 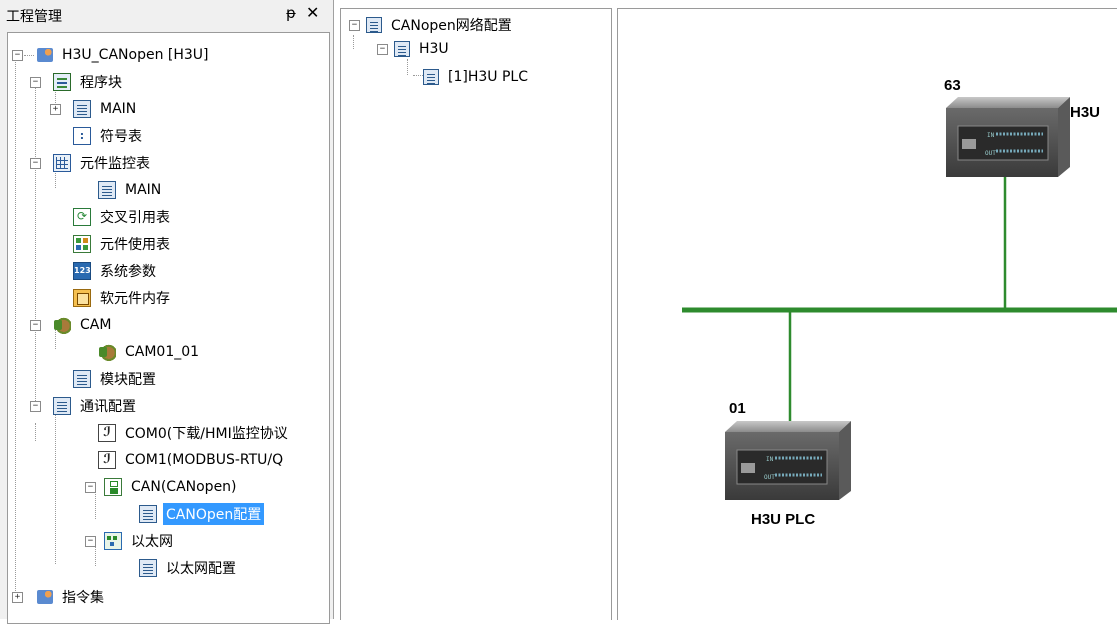 I want to click on tree-item-main-monitor: MAIN, so click(x=117, y=190).